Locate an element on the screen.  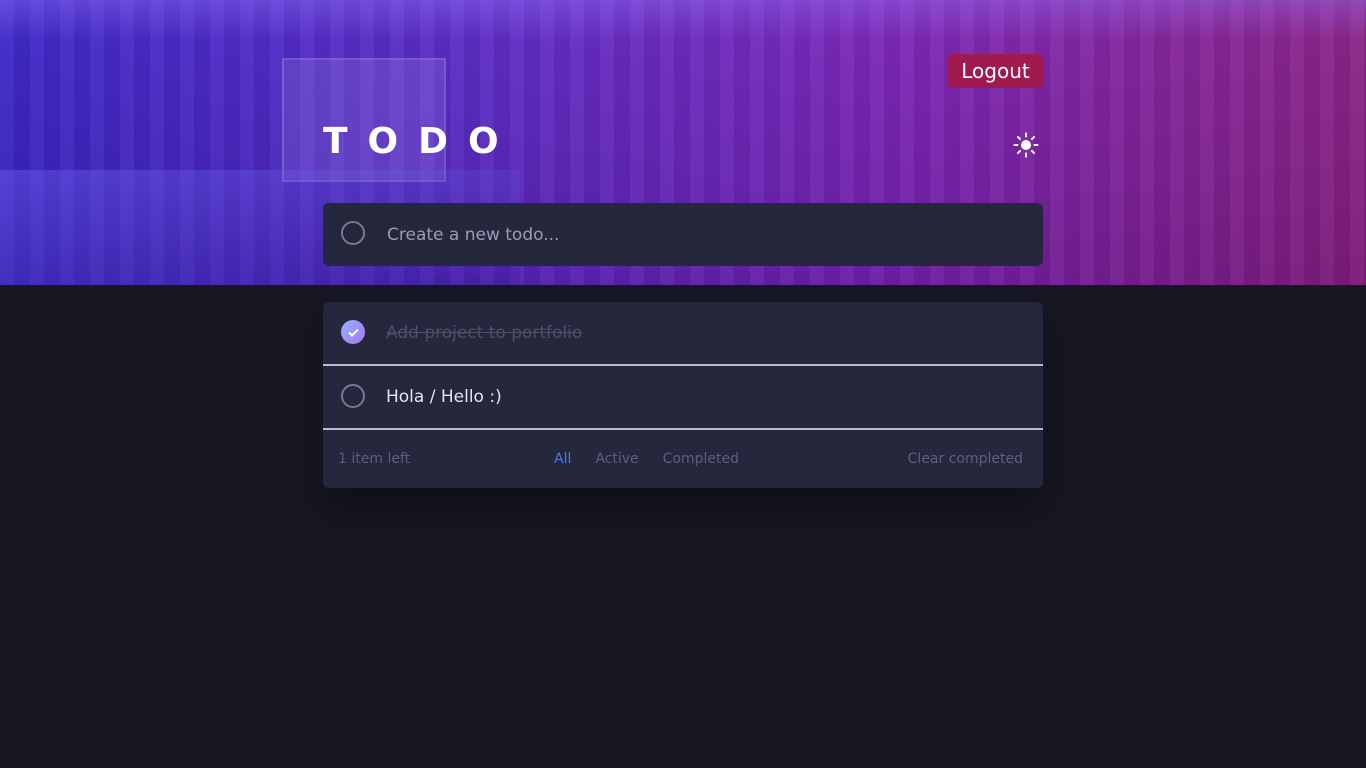
filter-completed: Completed is located at coordinates (701, 459).